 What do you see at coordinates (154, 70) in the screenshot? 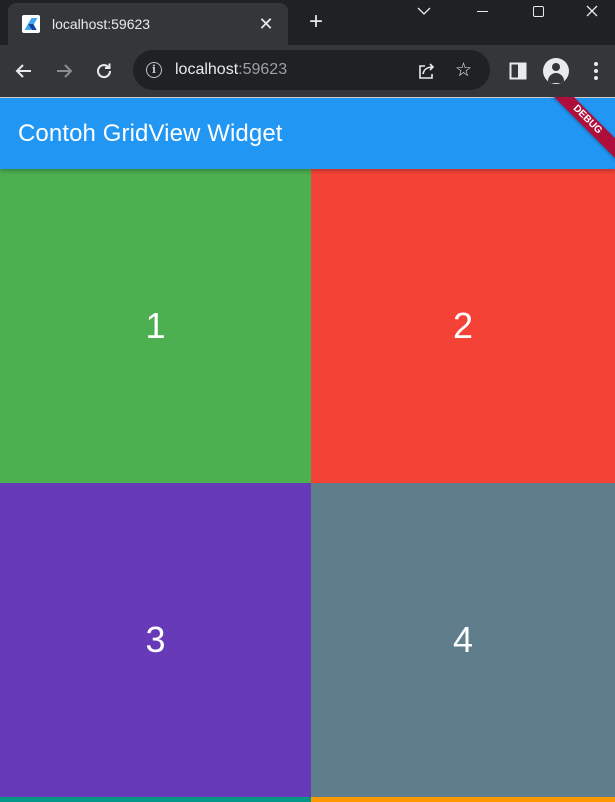
I see `info-icon: i` at bounding box center [154, 70].